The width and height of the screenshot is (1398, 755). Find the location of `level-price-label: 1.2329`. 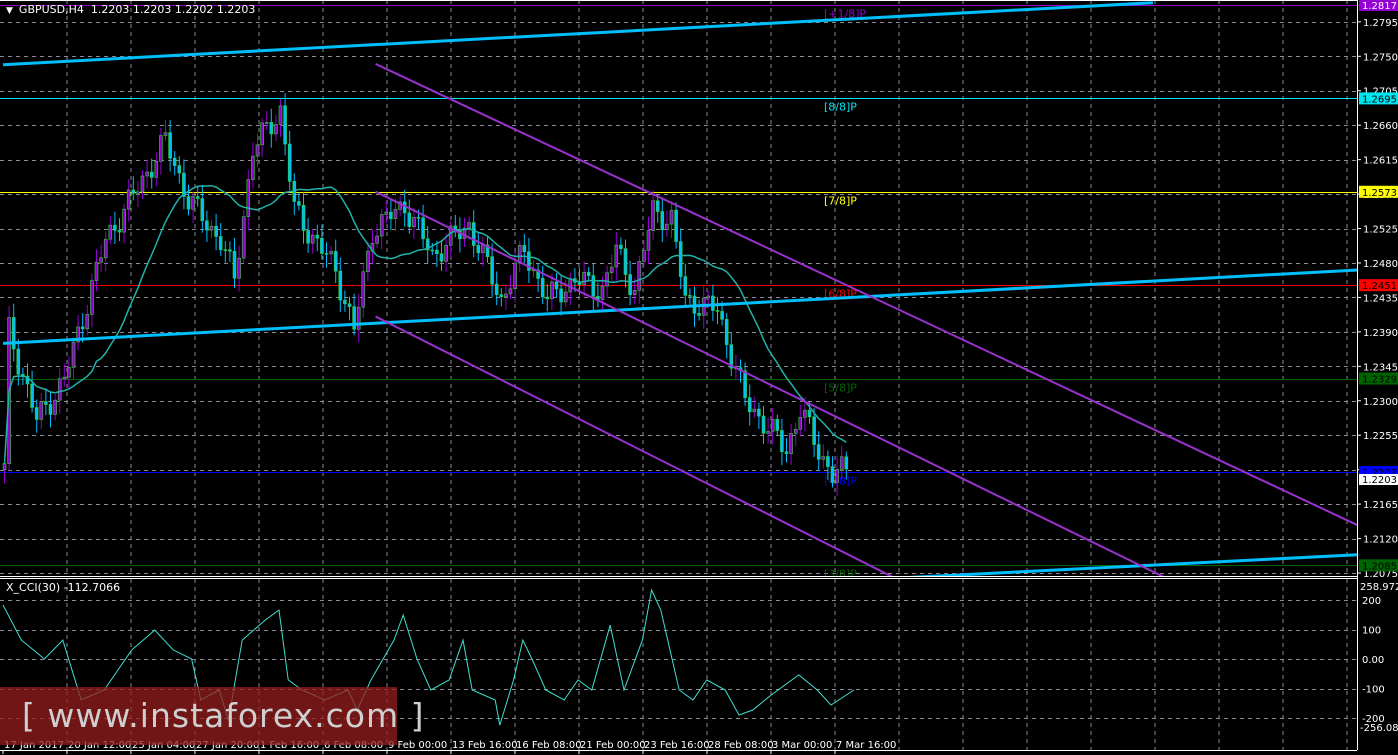

level-price-label: 1.2329 is located at coordinates (1379, 380).